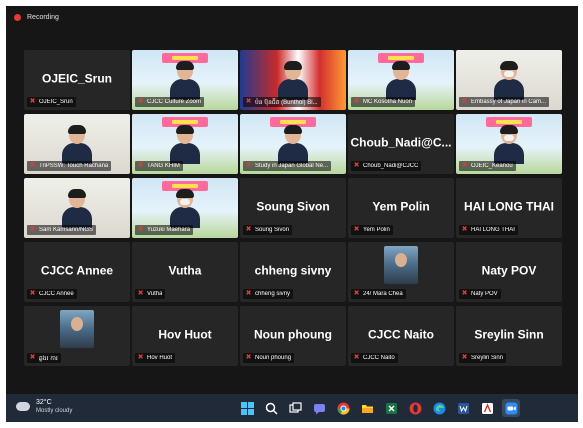 The width and height of the screenshot is (583, 428). I want to click on record-dot-icon, so click(17, 17).